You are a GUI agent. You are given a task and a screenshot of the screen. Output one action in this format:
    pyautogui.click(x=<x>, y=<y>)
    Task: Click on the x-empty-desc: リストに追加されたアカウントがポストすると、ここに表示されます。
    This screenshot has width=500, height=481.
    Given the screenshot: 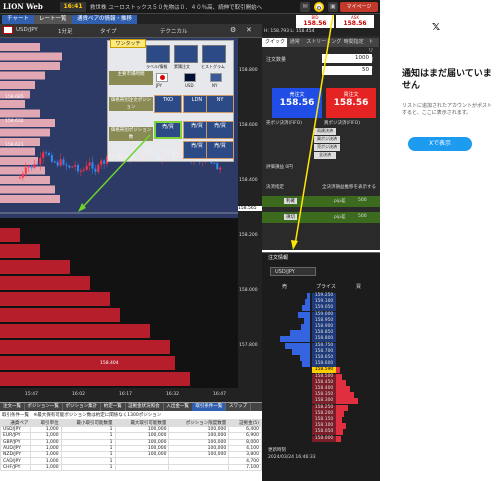 What is the action you would take?
    pyautogui.click(x=447, y=109)
    